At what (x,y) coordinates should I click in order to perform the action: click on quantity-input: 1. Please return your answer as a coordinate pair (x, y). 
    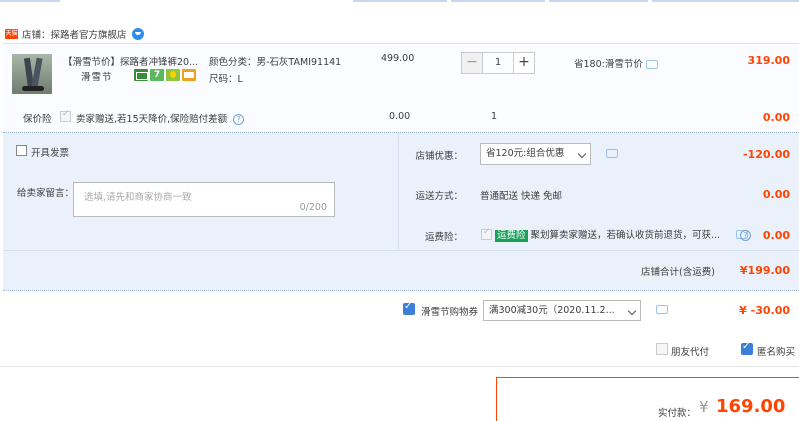
    Looking at the image, I should click on (498, 63).